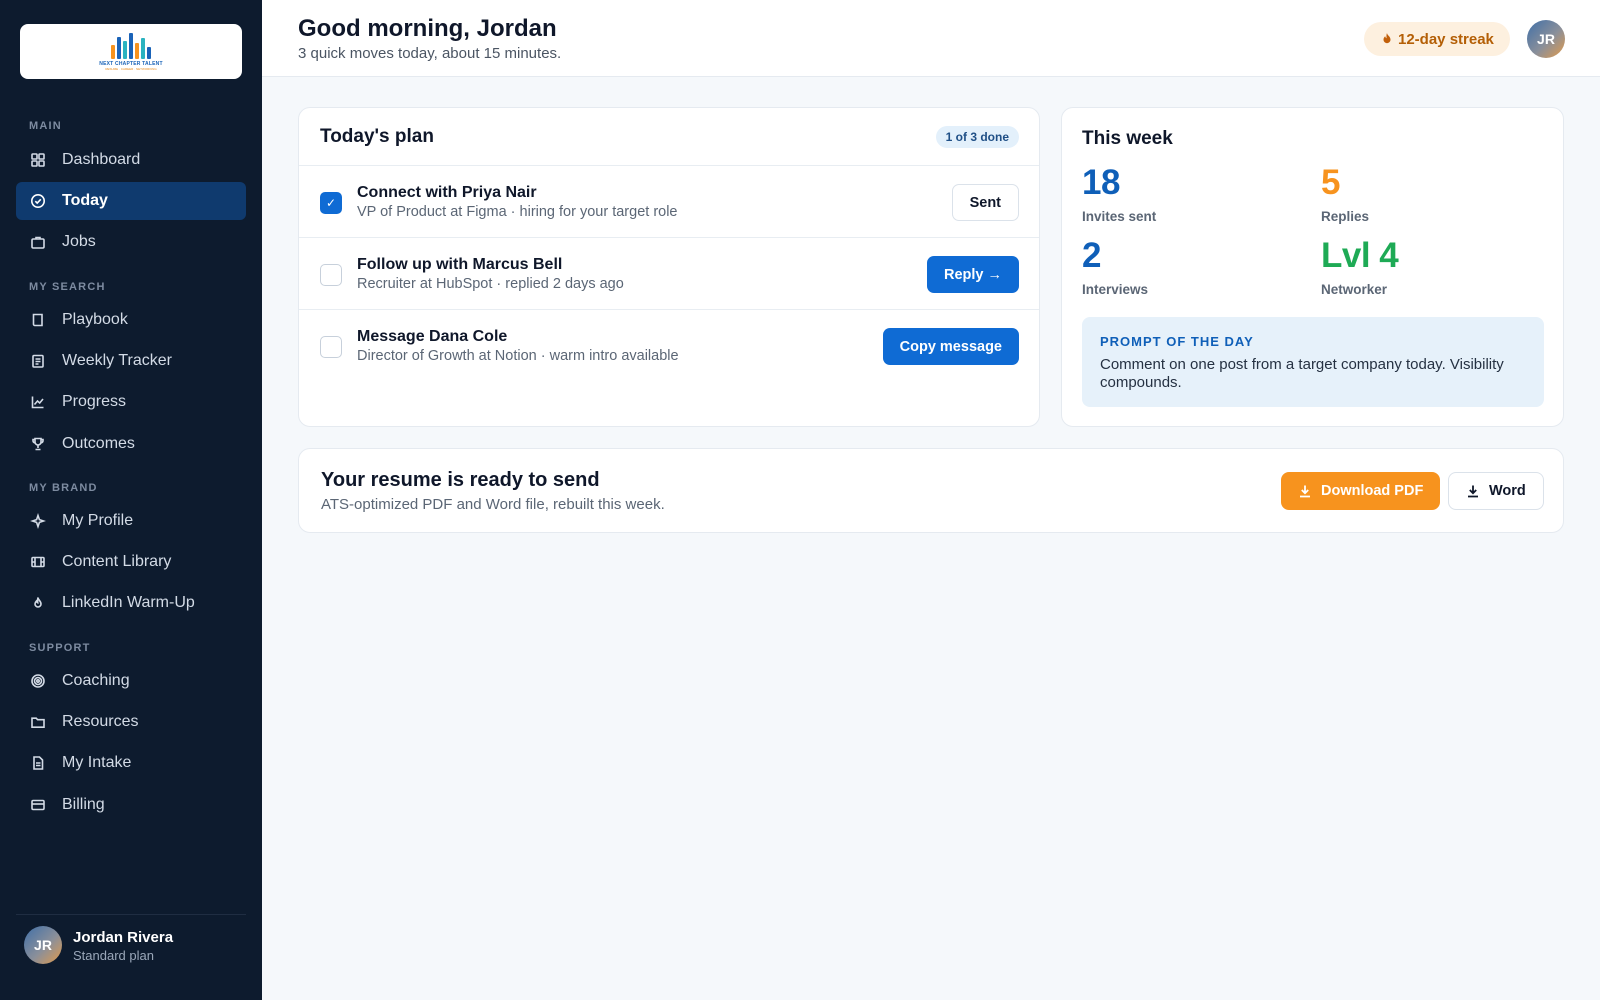 The height and width of the screenshot is (1000, 1600). I want to click on sidebar-item-progress: Progress, so click(131, 402).